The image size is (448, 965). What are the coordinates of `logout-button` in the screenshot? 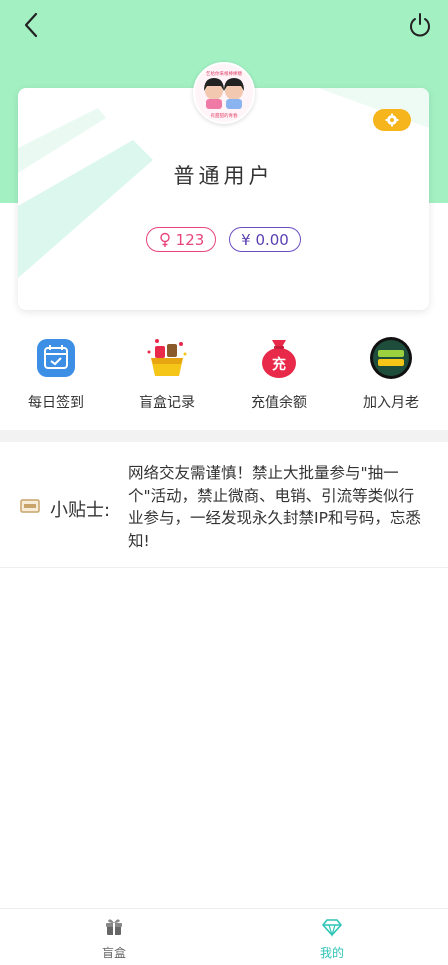 It's located at (420, 25).